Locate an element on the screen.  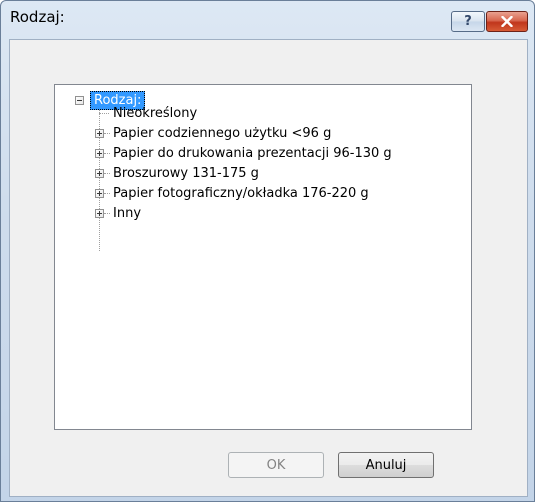
tree-node-label: Nieokreślony is located at coordinates (155, 114).